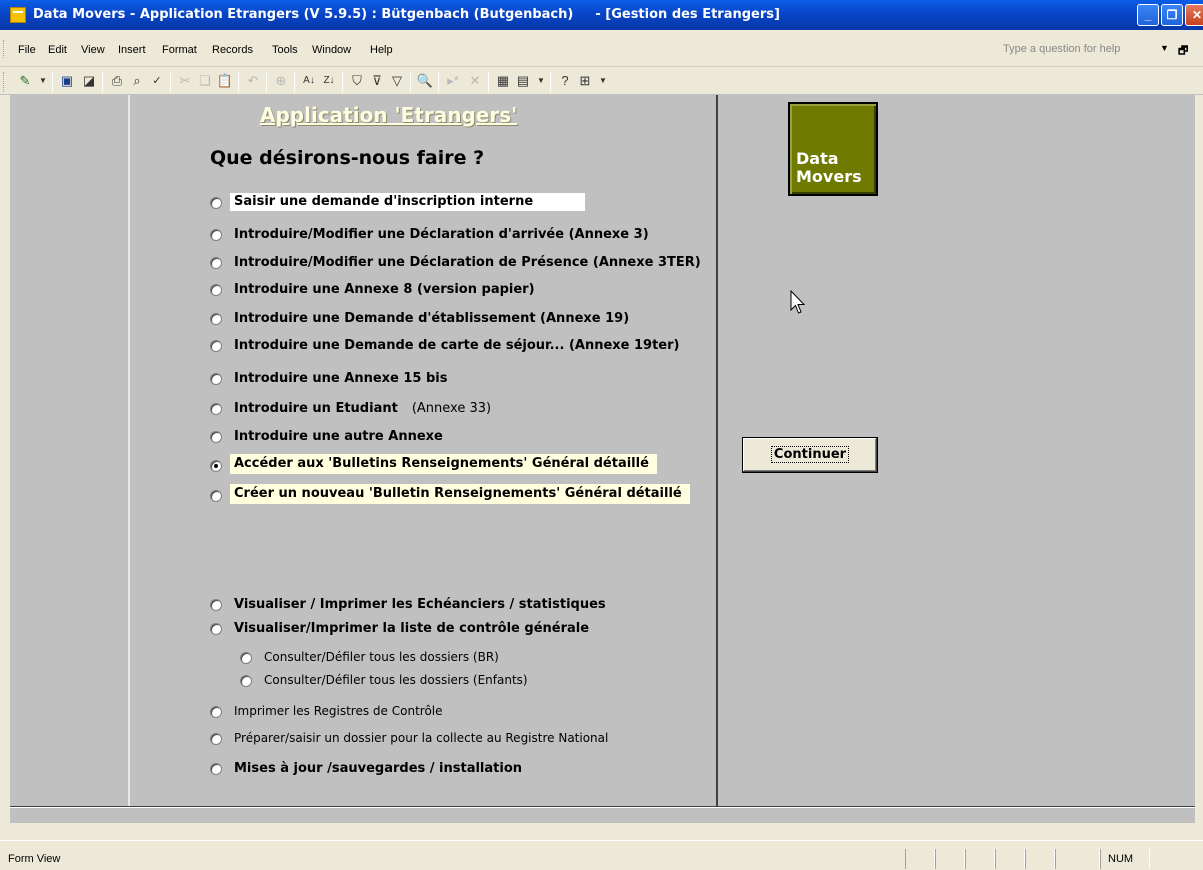  What do you see at coordinates (475, 81) in the screenshot?
I see `delete-record-icon: ✕` at bounding box center [475, 81].